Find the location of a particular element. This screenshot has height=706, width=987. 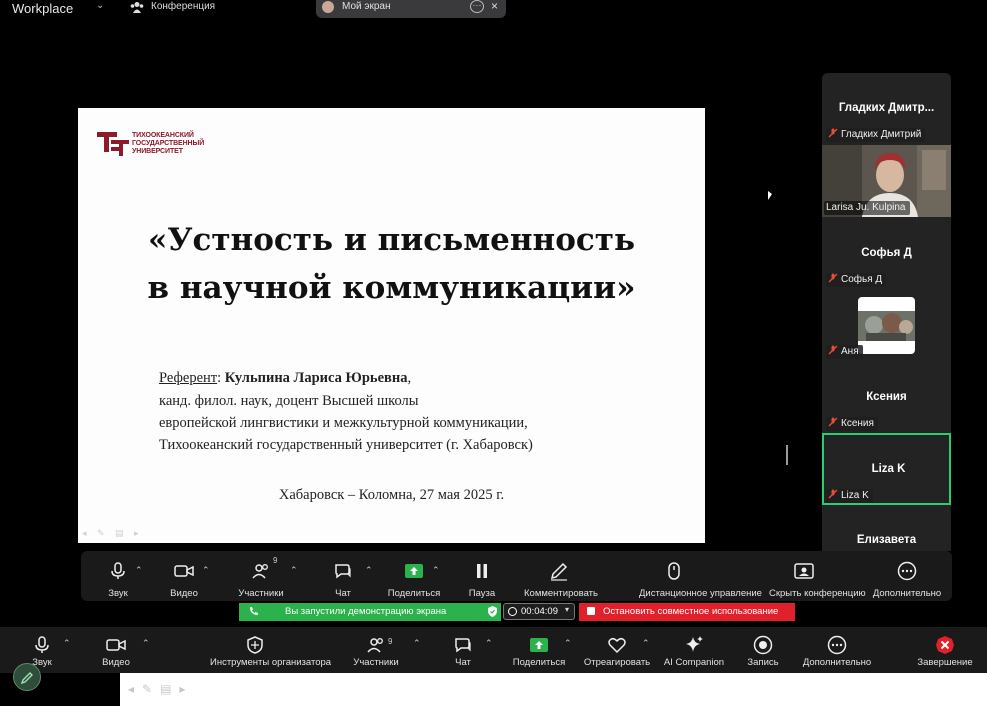

participant-tile: Софья Д Софья Д is located at coordinates (886, 253).